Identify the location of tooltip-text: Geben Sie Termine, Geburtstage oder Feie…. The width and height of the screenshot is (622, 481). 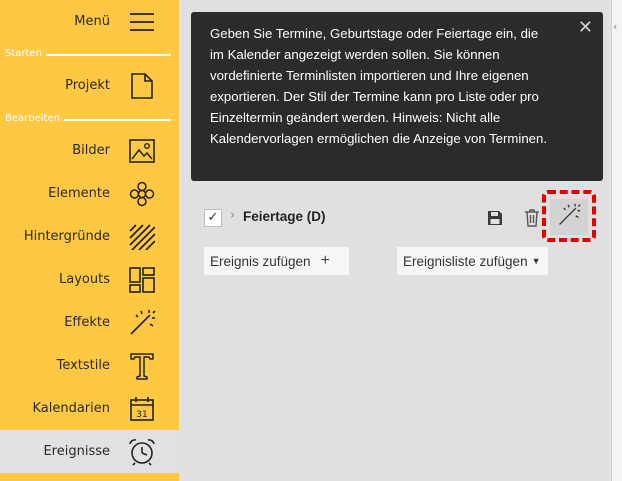
(378, 86).